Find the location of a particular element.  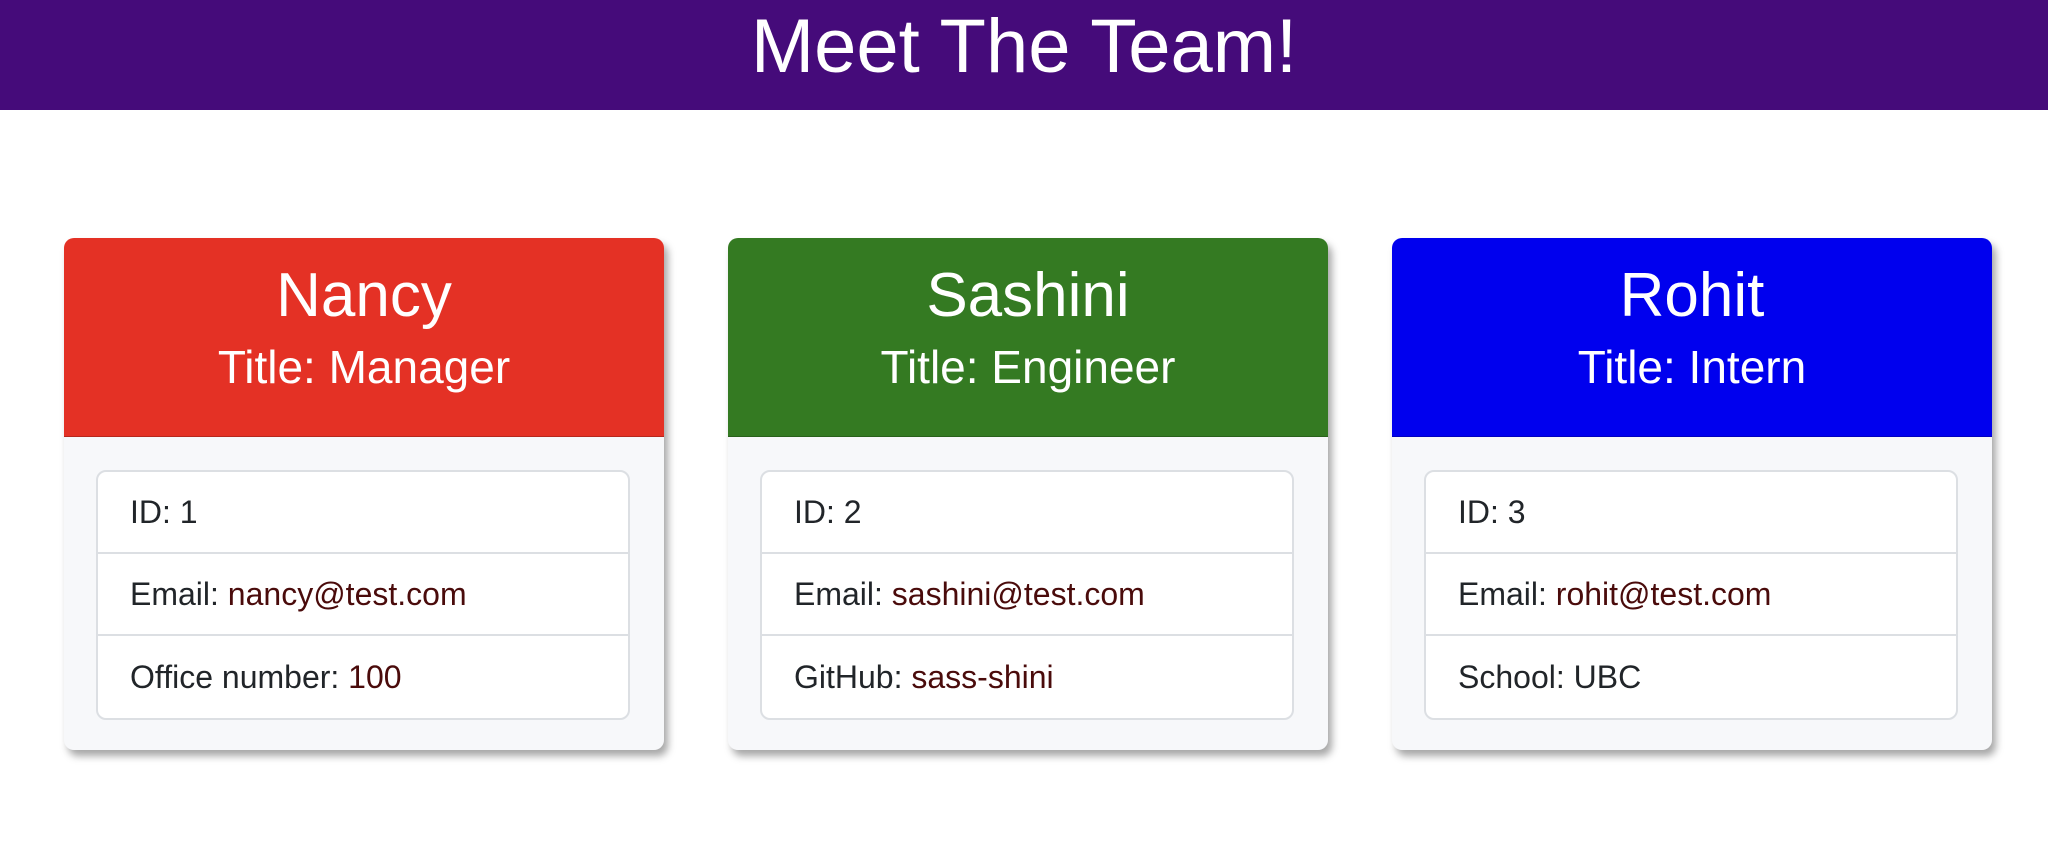

page-header: Meet The Team! is located at coordinates (1024, 55).